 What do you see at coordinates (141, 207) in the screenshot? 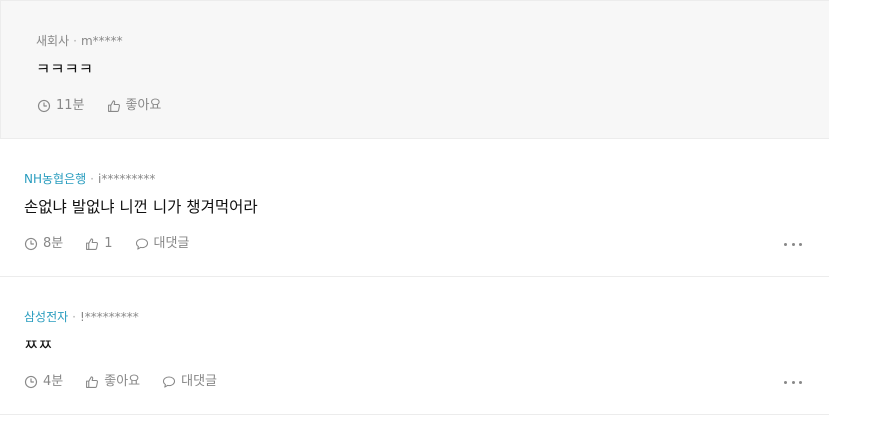
I see `comment-text: 손없냐 발없냐 니껀 니가 챙겨먹어라` at bounding box center [141, 207].